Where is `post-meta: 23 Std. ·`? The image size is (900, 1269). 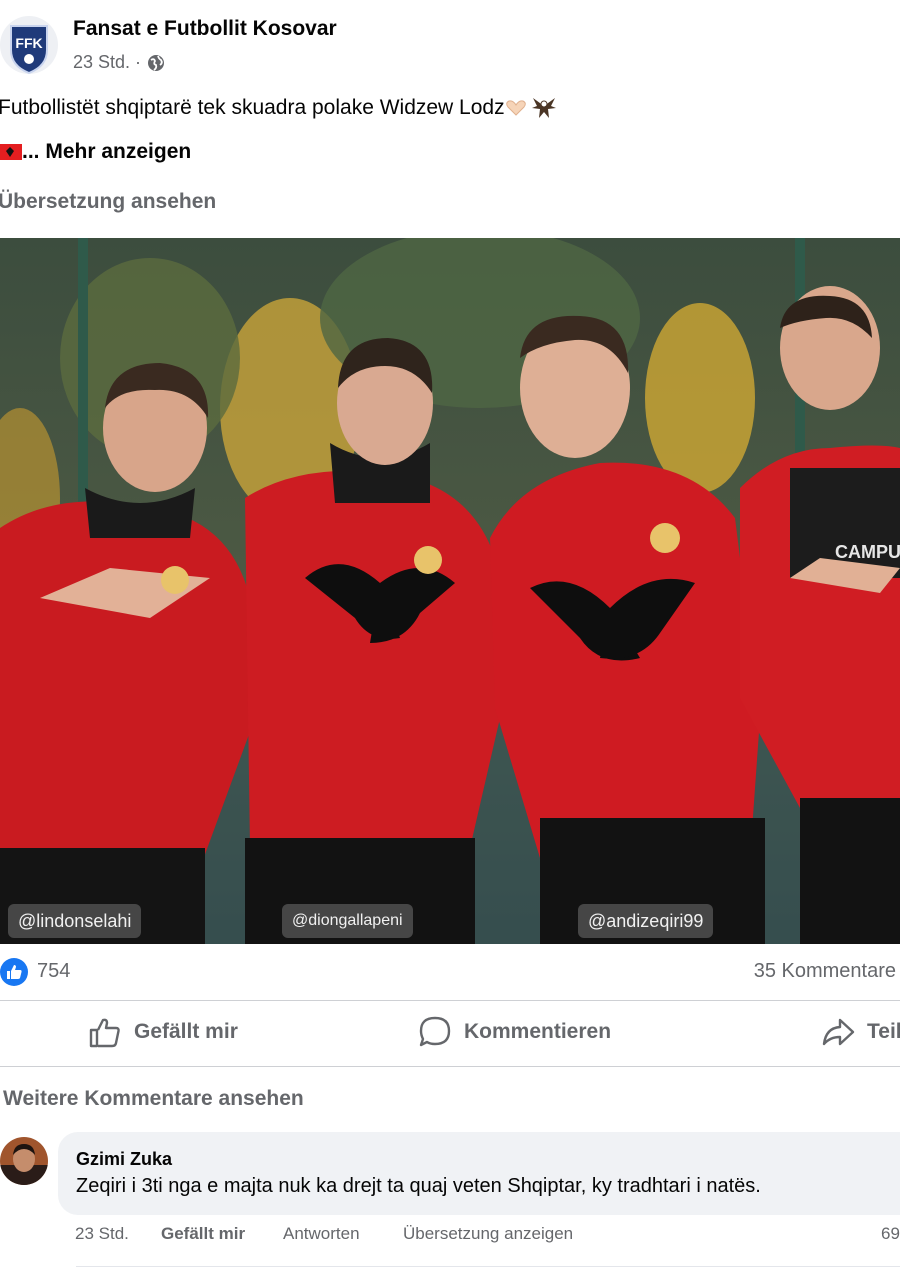 post-meta: 23 Std. · is located at coordinates (119, 62).